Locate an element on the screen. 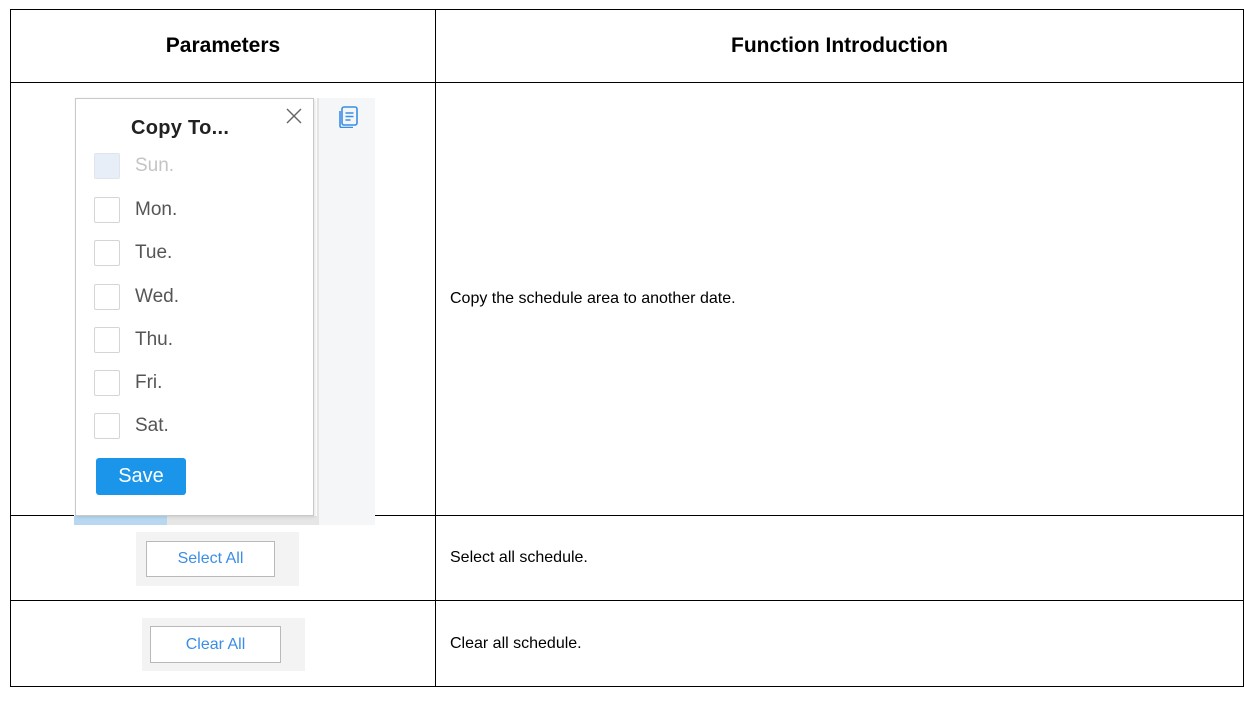  day-label: Tue. is located at coordinates (154, 252).